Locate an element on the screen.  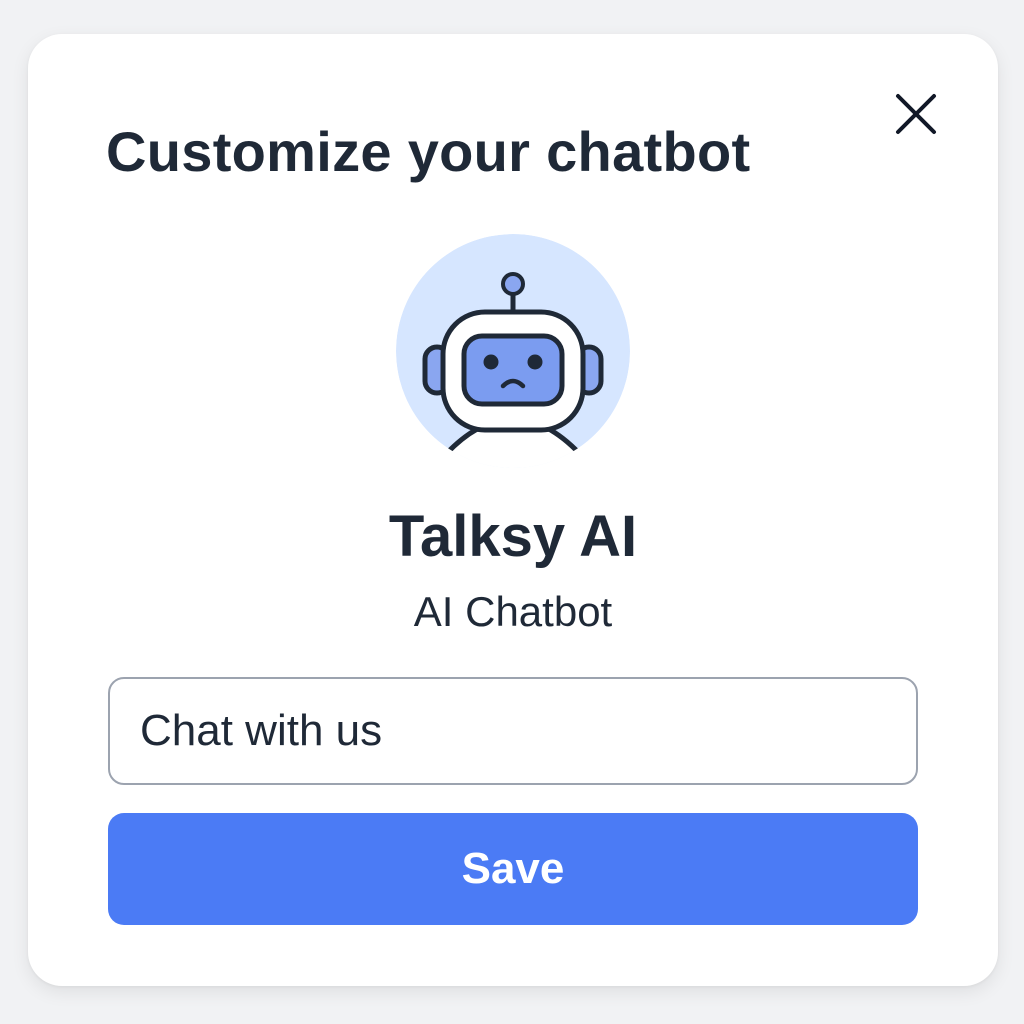
greeting-input is located at coordinates (513, 731).